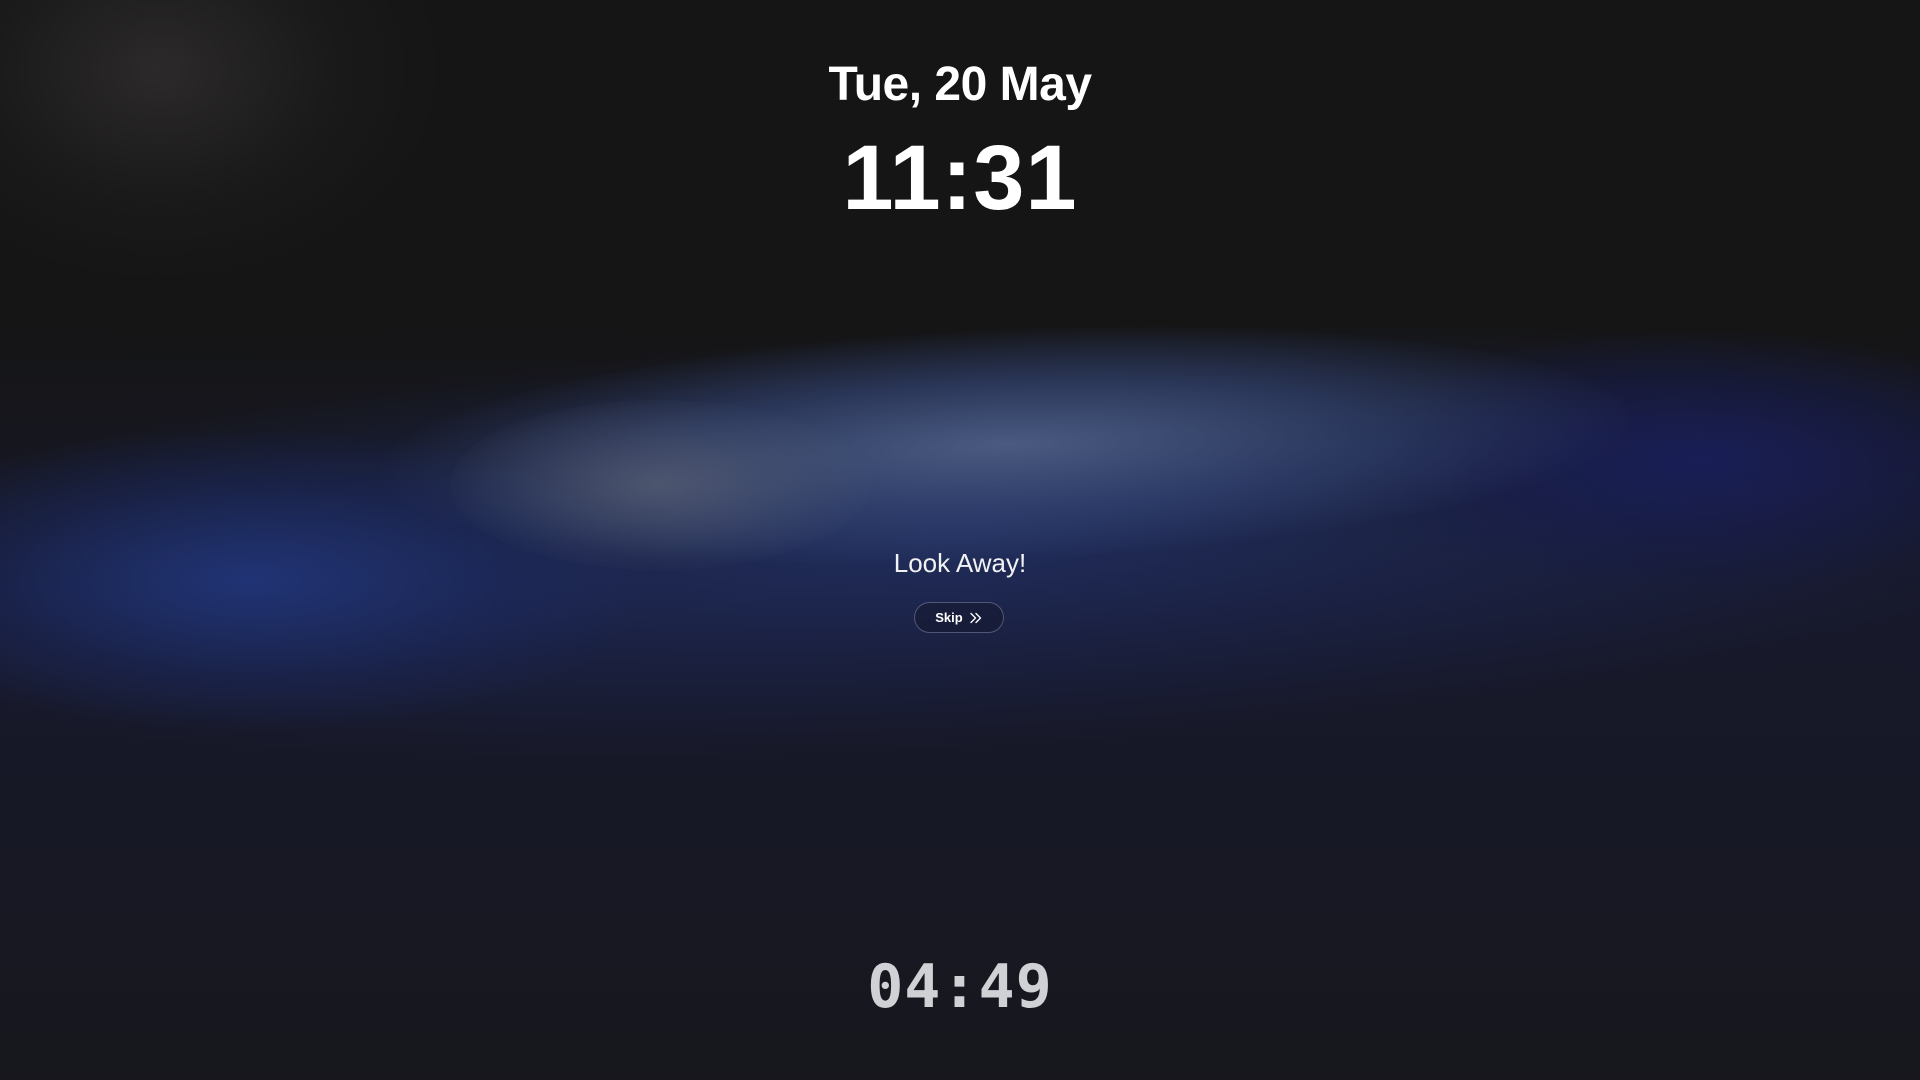  I want to click on date-label: Tue, 20 May, so click(960, 84).